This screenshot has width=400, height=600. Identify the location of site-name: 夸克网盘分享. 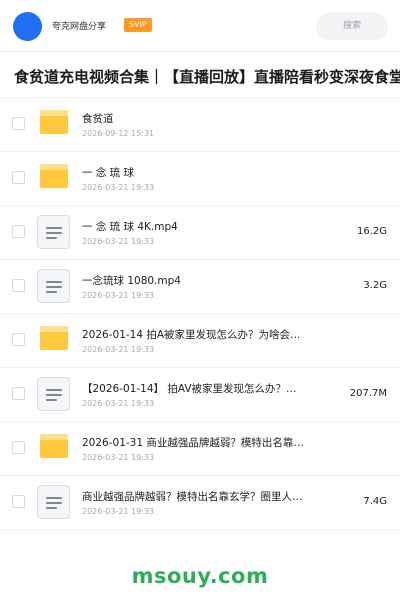
(79, 27).